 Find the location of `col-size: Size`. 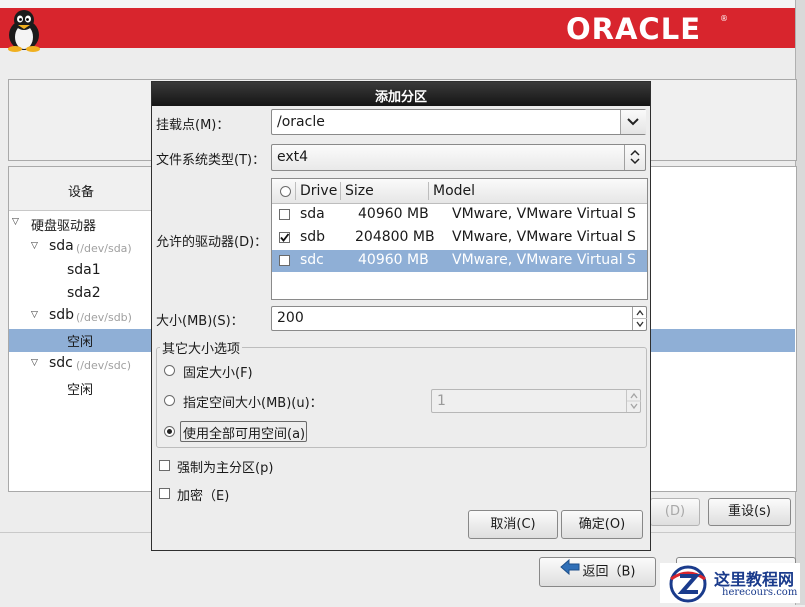

col-size: Size is located at coordinates (359, 191).